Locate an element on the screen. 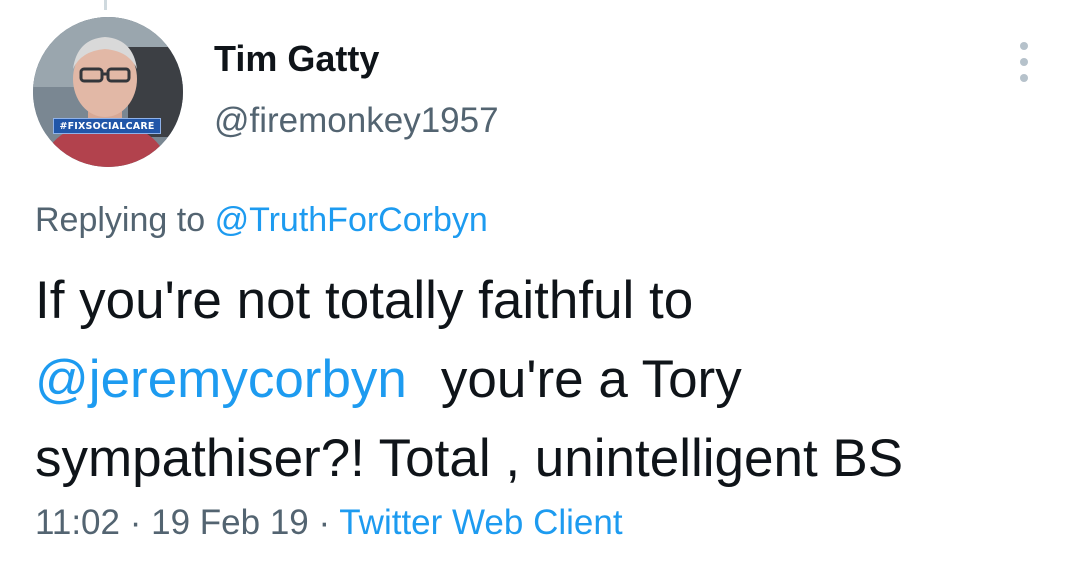  replying-to-label: Replying to is located at coordinates (120, 220).